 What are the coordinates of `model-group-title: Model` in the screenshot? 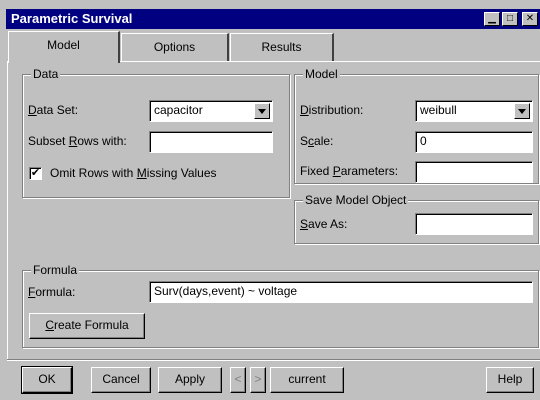 It's located at (321, 74).